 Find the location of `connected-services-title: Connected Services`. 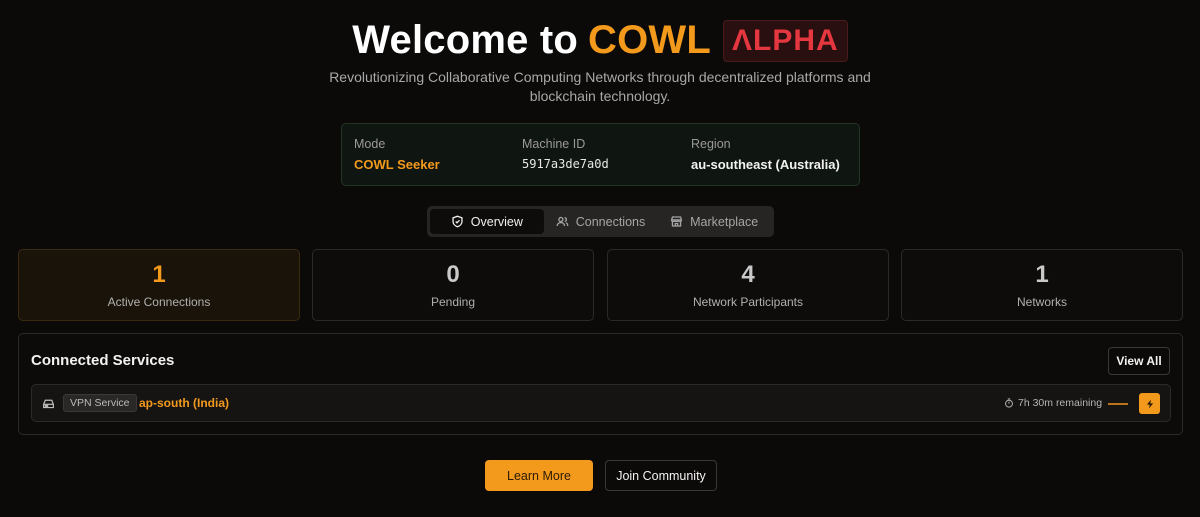

connected-services-title: Connected Services is located at coordinates (103, 360).